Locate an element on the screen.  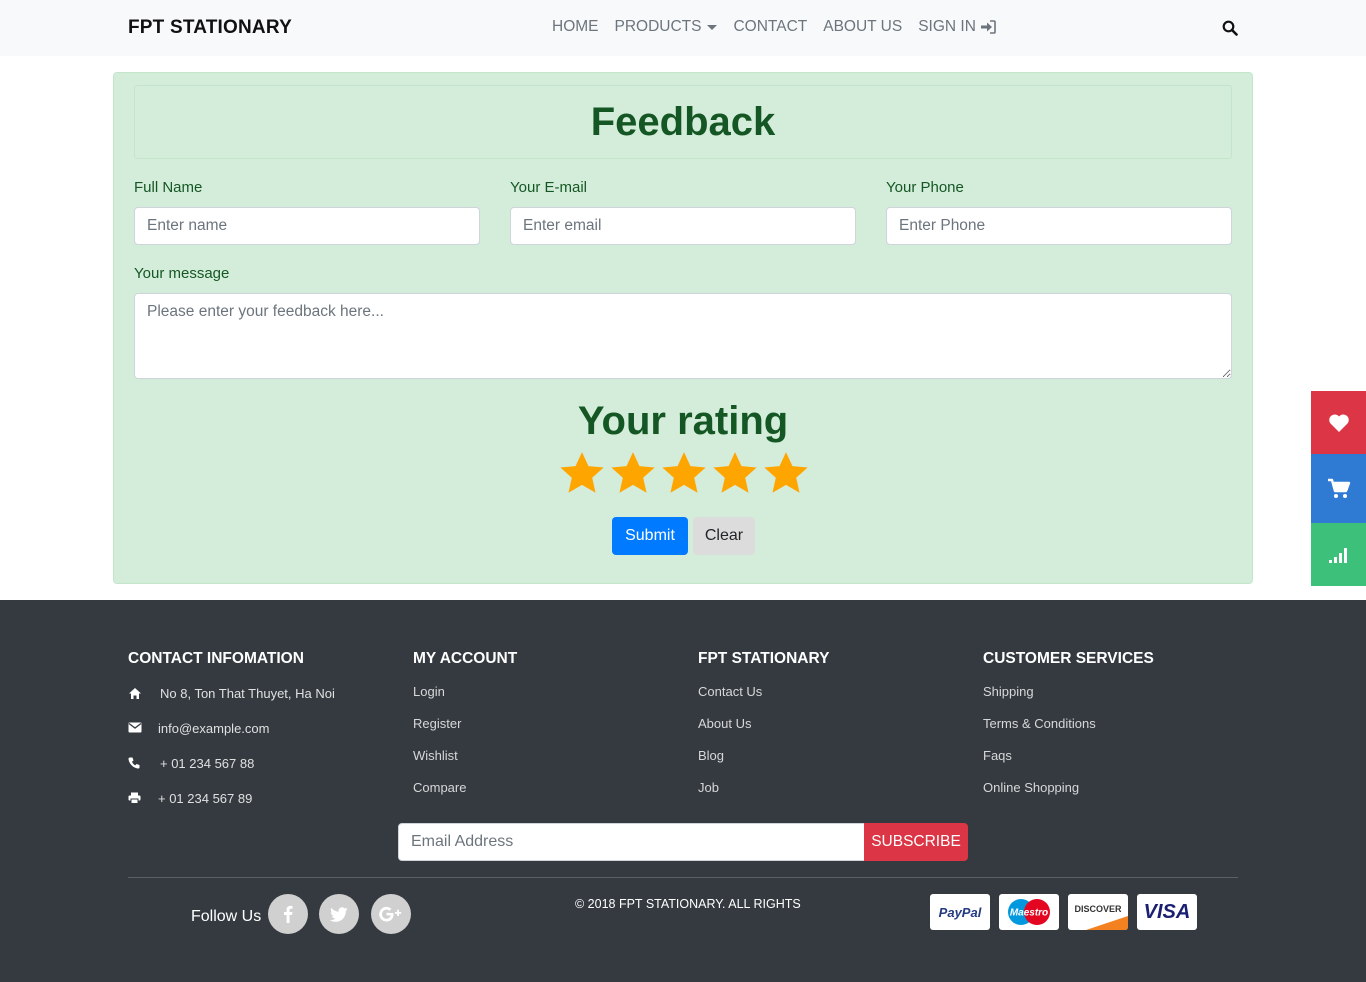
footer-link-register: Register is located at coordinates (437, 723).